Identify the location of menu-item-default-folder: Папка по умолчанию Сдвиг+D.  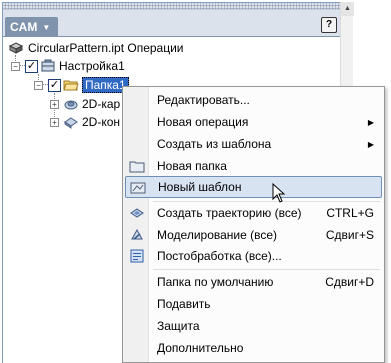
(253, 282).